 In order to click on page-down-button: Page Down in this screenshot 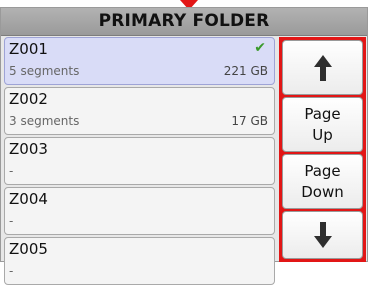, I will do `click(322, 181)`.